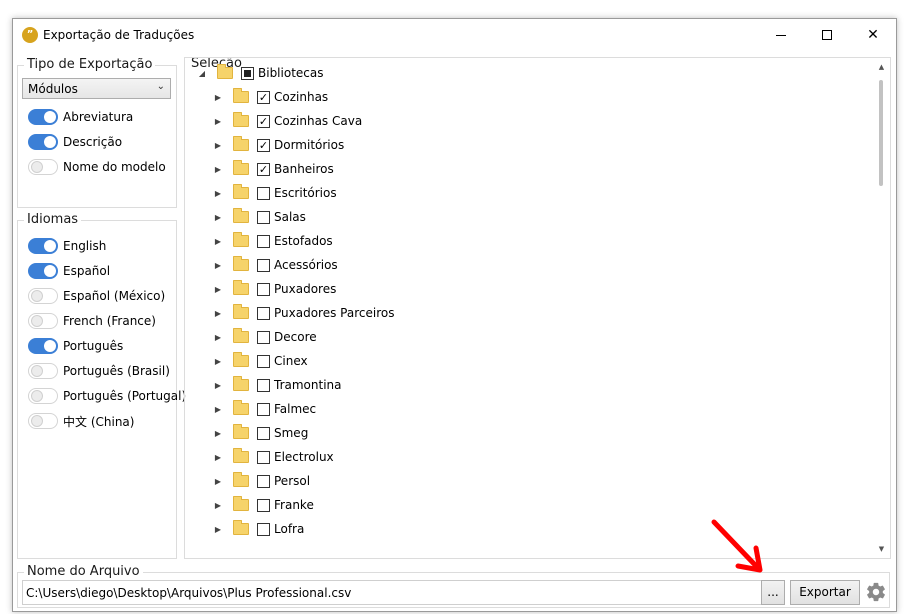 This screenshot has height=614, width=911. What do you see at coordinates (278, 145) in the screenshot?
I see `tree-item: ▶ Dormitórios` at bounding box center [278, 145].